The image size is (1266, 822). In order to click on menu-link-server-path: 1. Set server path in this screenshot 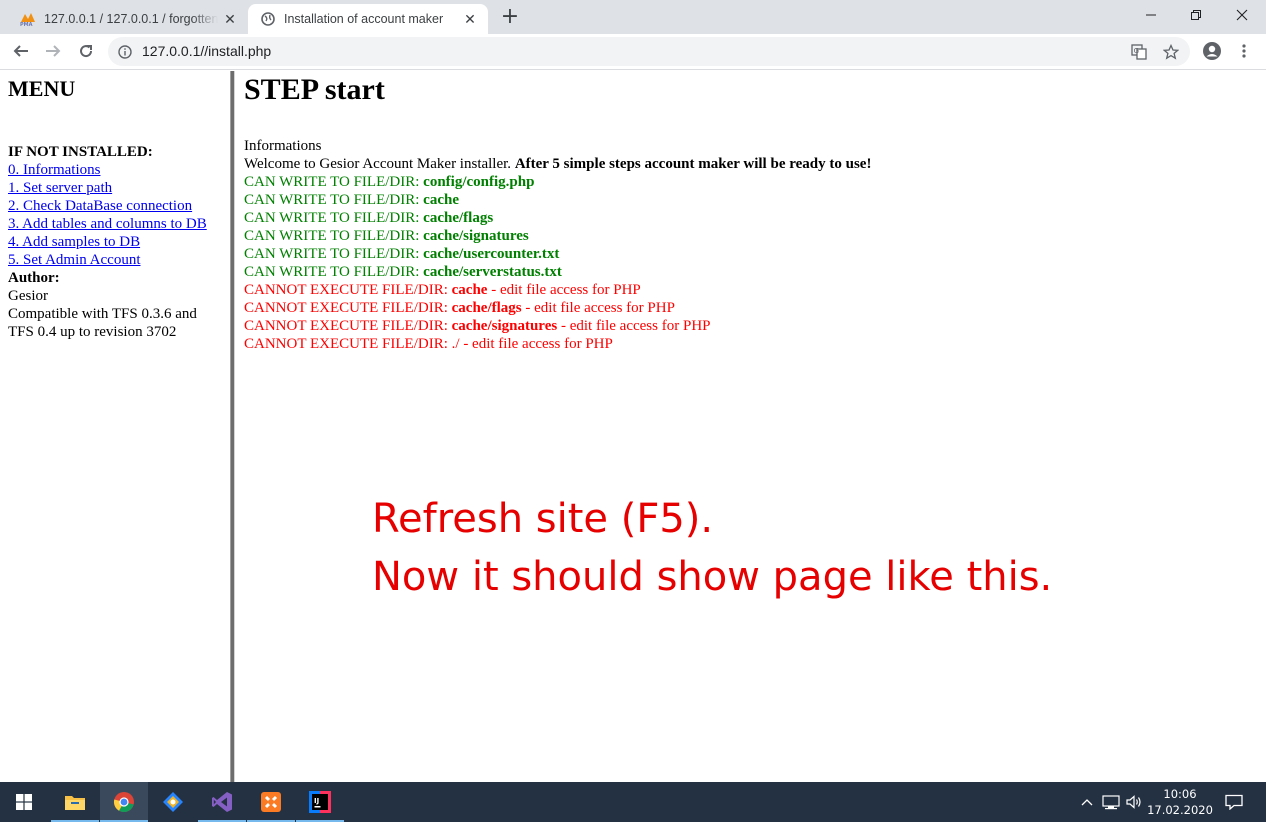, I will do `click(117, 188)`.